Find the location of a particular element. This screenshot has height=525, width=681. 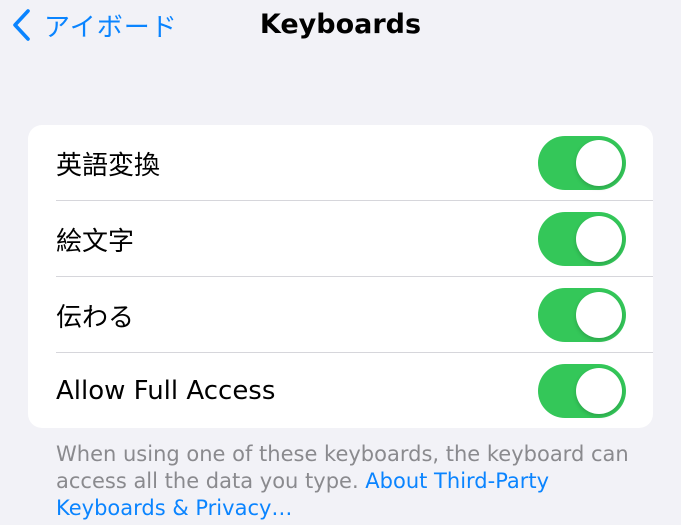

emoji-toggle is located at coordinates (582, 239).